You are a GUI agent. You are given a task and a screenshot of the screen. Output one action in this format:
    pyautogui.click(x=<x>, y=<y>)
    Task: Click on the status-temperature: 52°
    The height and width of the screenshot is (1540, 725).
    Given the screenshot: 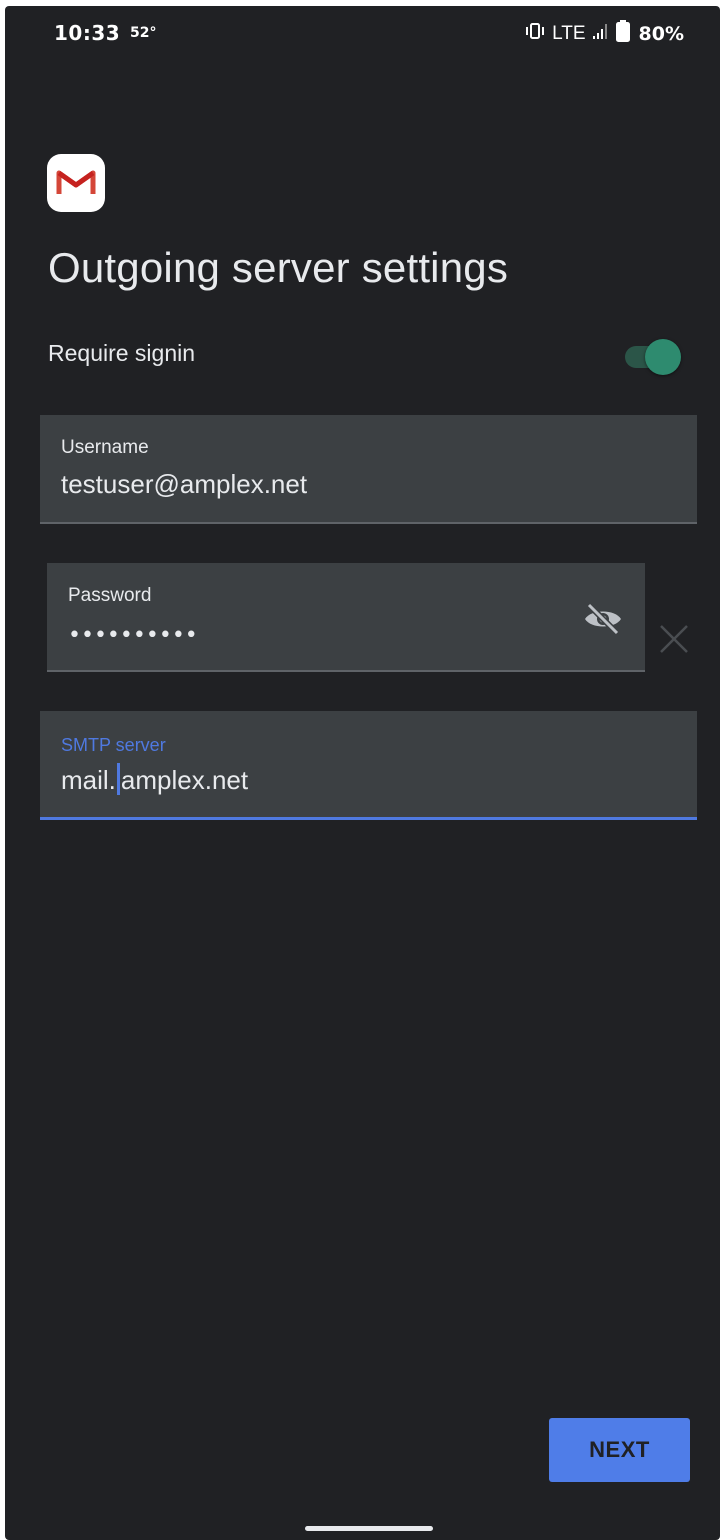 What is the action you would take?
    pyautogui.click(x=143, y=33)
    